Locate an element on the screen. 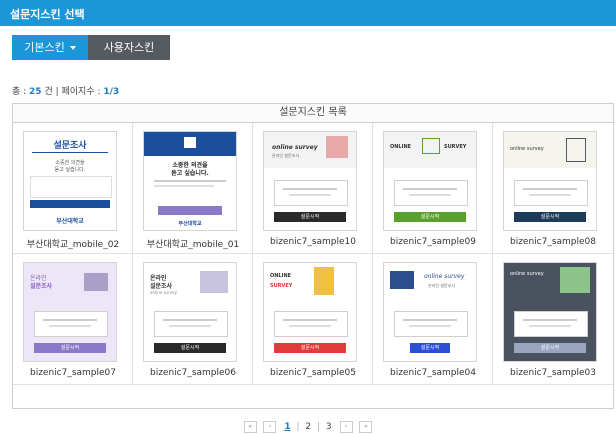  skin-thumbnail: 온라인 설문조사 online survey 설문시작 is located at coordinates (190, 312).